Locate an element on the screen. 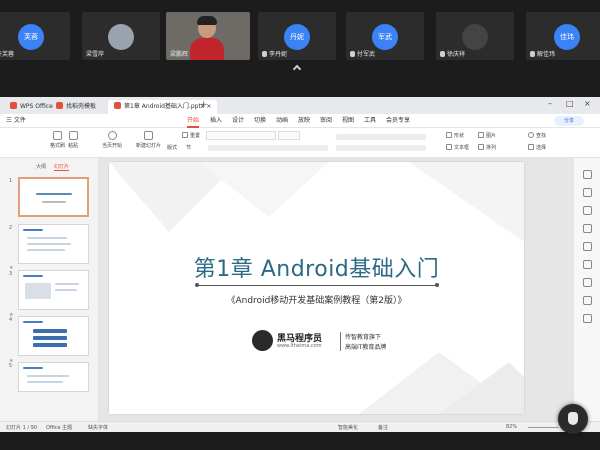 The image size is (600, 450). raise-hand-button is located at coordinates (573, 419).